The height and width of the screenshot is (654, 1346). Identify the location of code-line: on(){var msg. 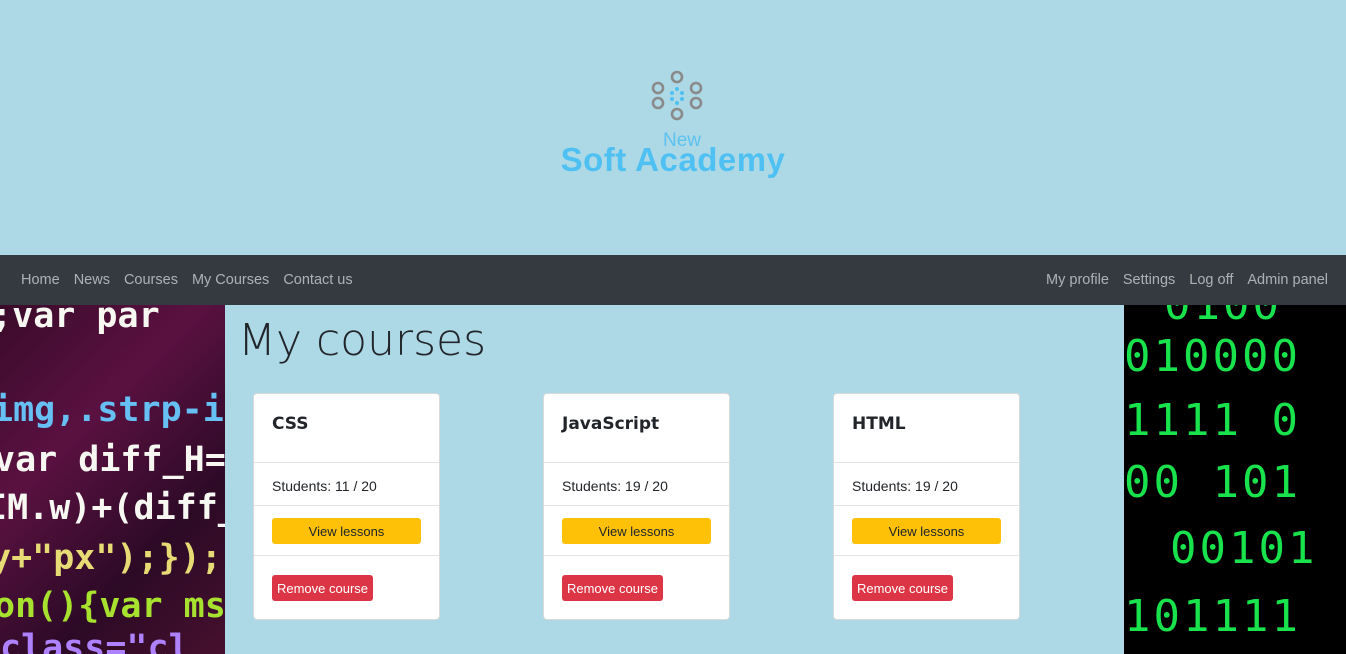
(112, 606).